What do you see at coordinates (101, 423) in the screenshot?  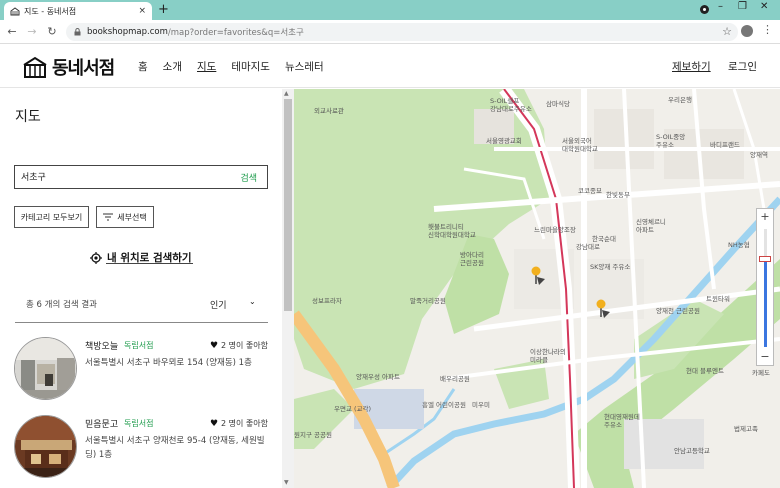 I see `shop-name: 믿음문고` at bounding box center [101, 423].